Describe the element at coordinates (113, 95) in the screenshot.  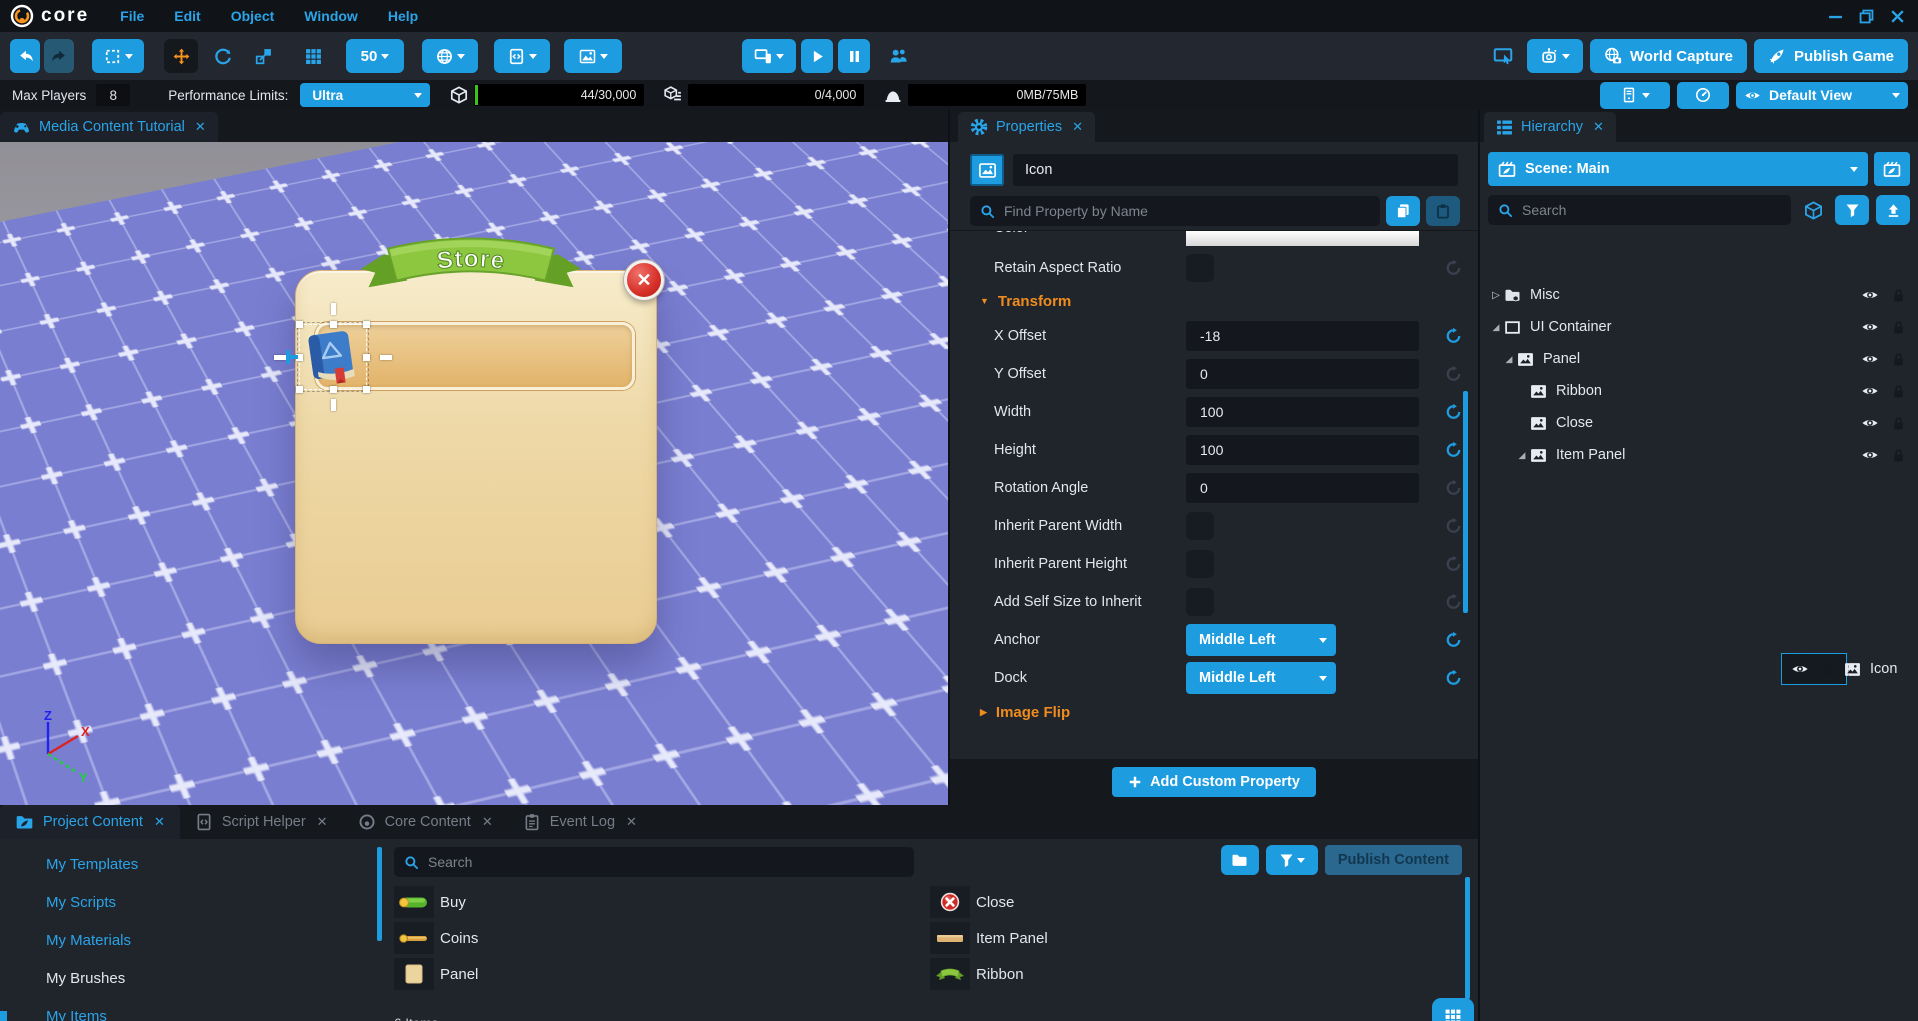
I see `max-players-value: 8` at that location.